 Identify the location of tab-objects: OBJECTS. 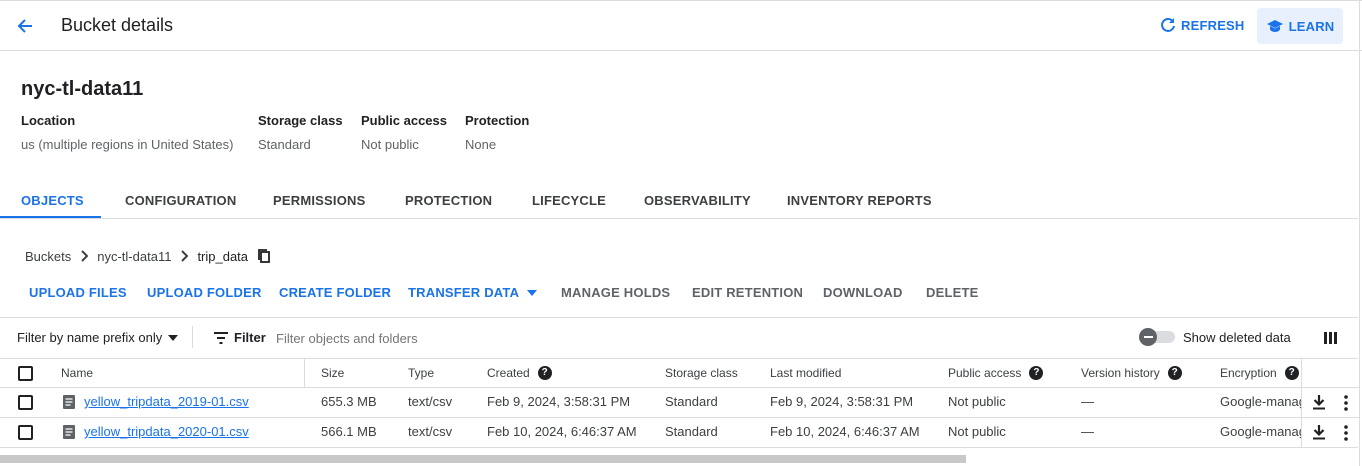
(52, 200).